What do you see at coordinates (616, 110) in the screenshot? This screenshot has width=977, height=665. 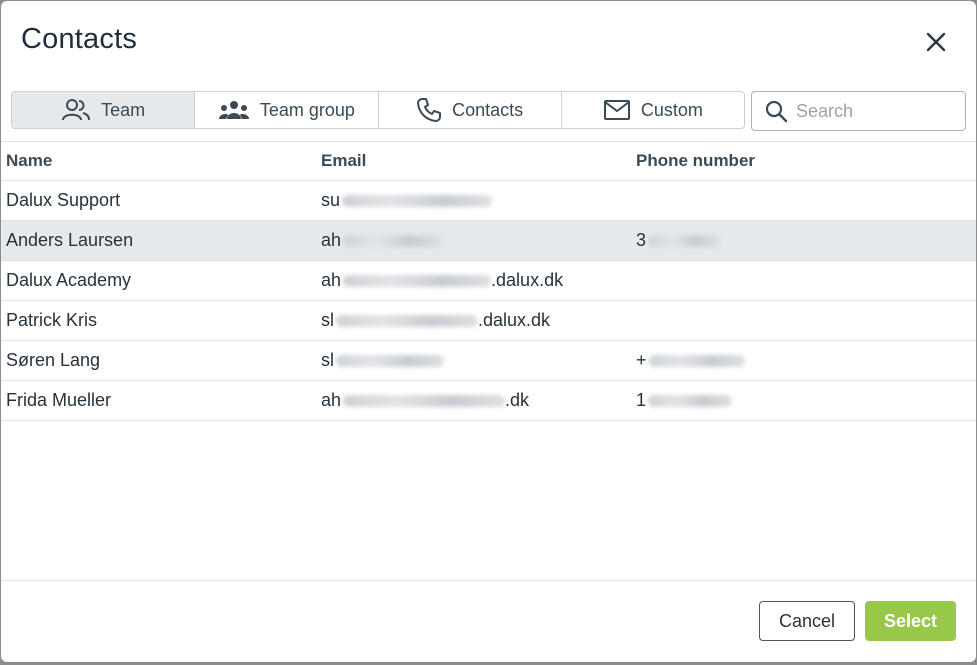 I see `mail-icon` at bounding box center [616, 110].